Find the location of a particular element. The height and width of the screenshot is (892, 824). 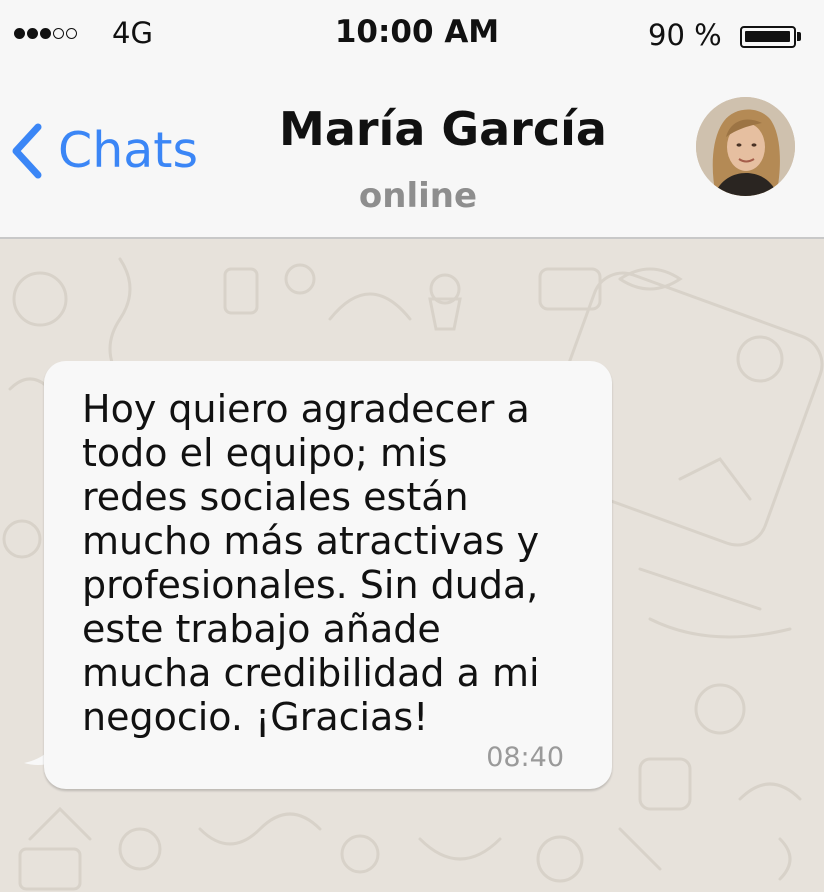

contact-status: online is located at coordinates (418, 196).